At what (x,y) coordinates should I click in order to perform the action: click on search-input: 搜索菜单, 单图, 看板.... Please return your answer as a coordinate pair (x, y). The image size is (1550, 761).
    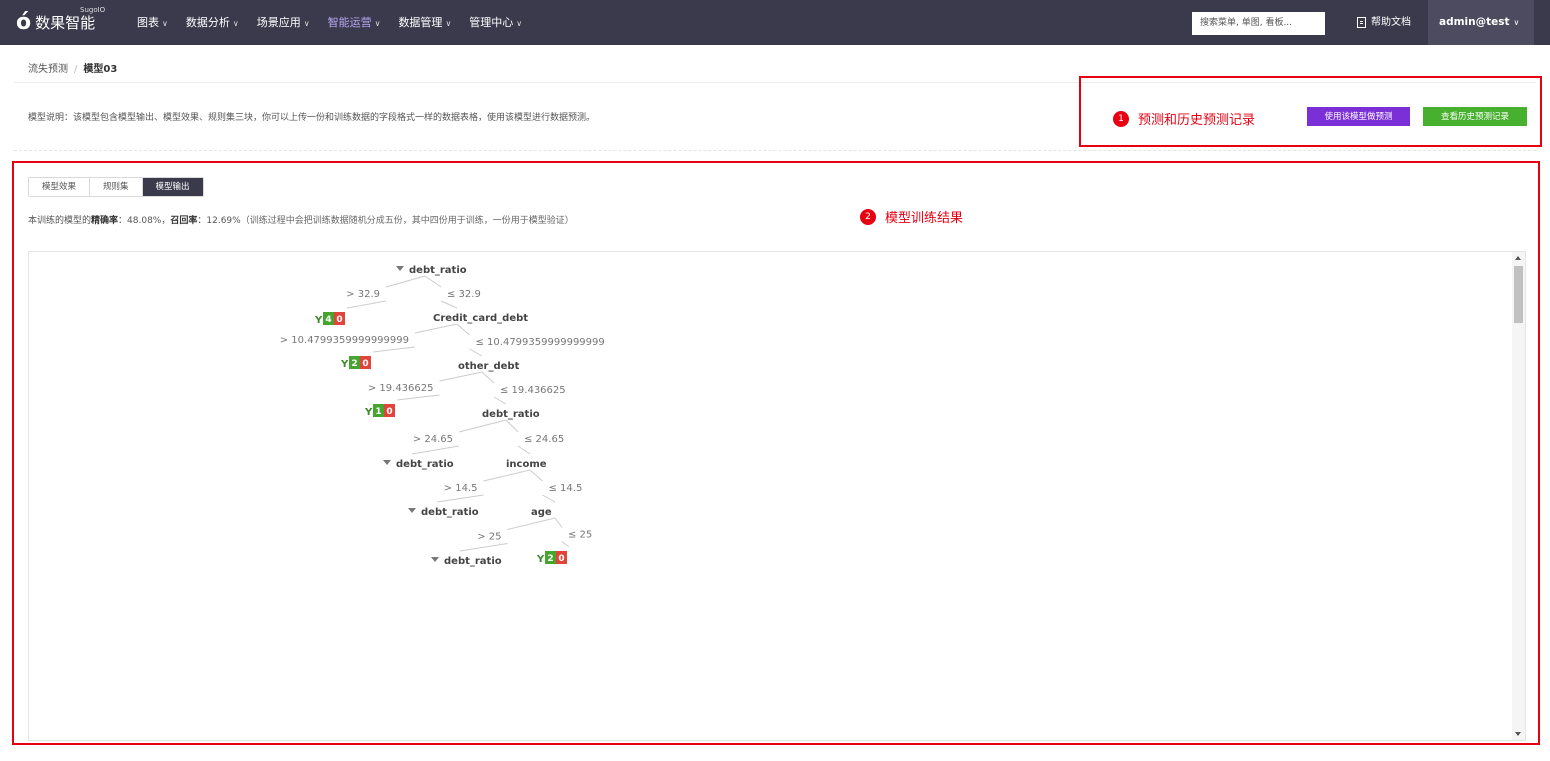
    Looking at the image, I should click on (1258, 23).